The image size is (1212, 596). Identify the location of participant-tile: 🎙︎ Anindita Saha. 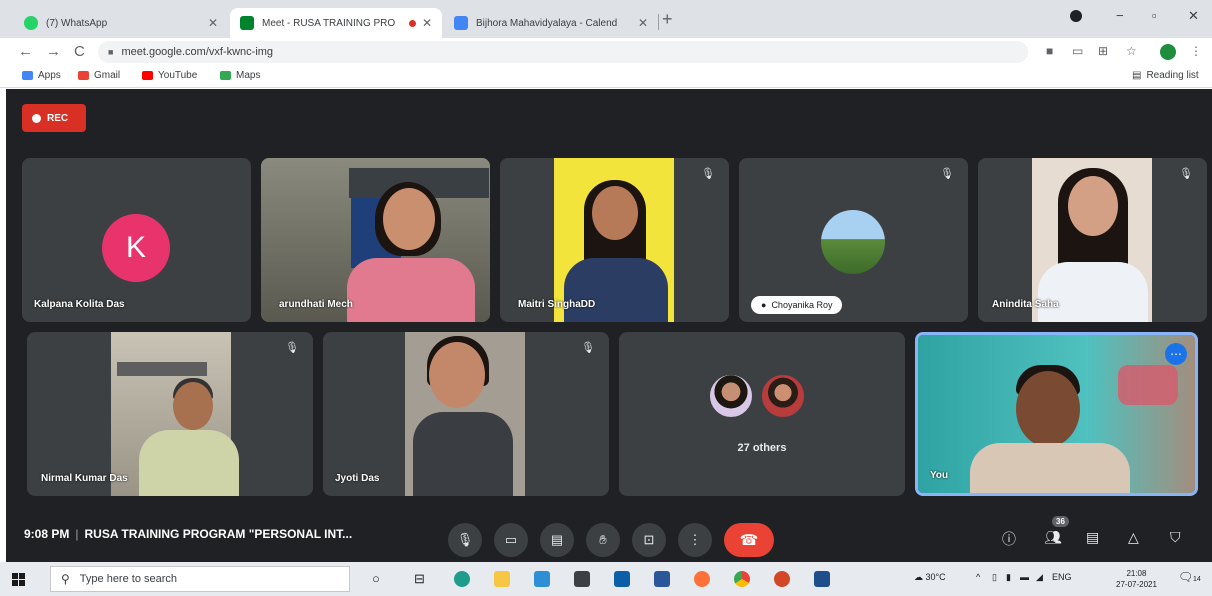
(1092, 240).